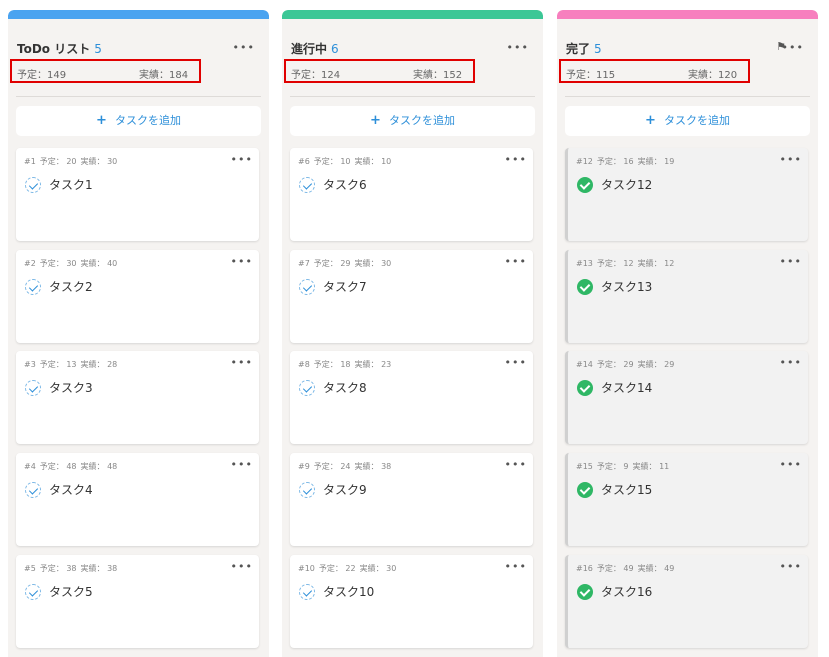  What do you see at coordinates (30, 568) in the screenshot?
I see `task-id: #5` at bounding box center [30, 568].